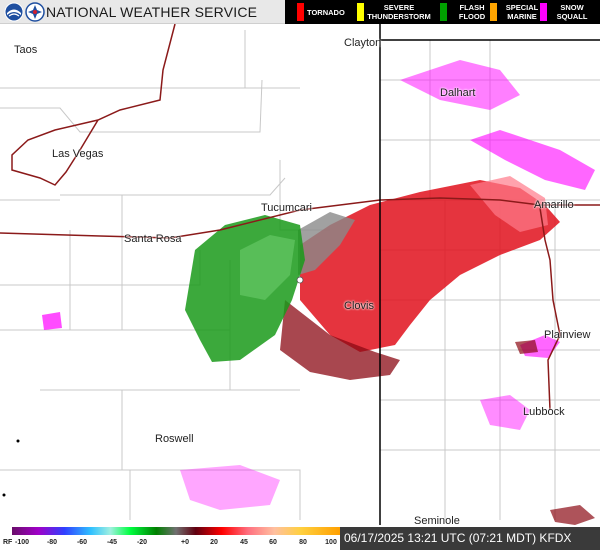 The image size is (600, 550). What do you see at coordinates (554, 205) in the screenshot?
I see `city-label-amarillo: Amarillo` at bounding box center [554, 205].